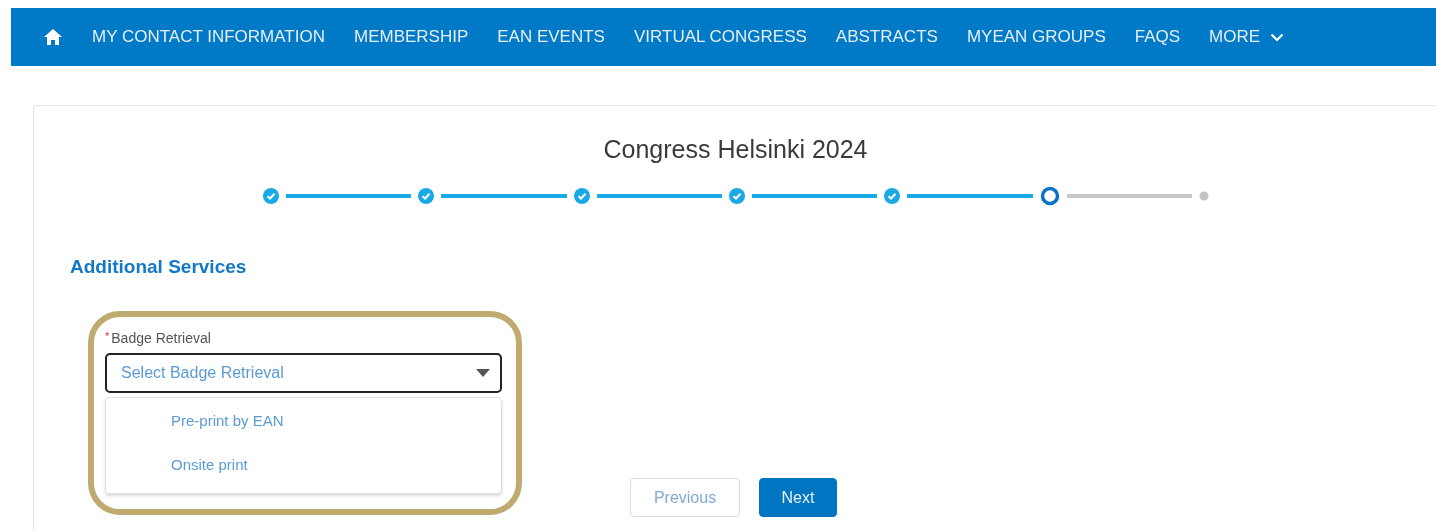 The height and width of the screenshot is (531, 1436). What do you see at coordinates (177, 465) in the screenshot?
I see `dropdown-option: Onsite print` at bounding box center [177, 465].